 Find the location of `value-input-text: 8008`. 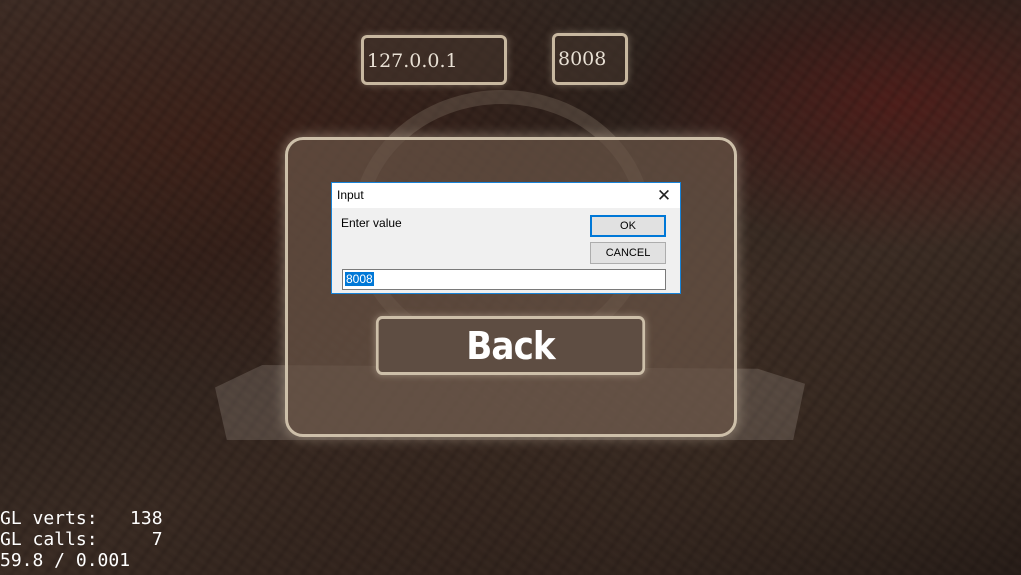

value-input-text: 8008 is located at coordinates (359, 279).